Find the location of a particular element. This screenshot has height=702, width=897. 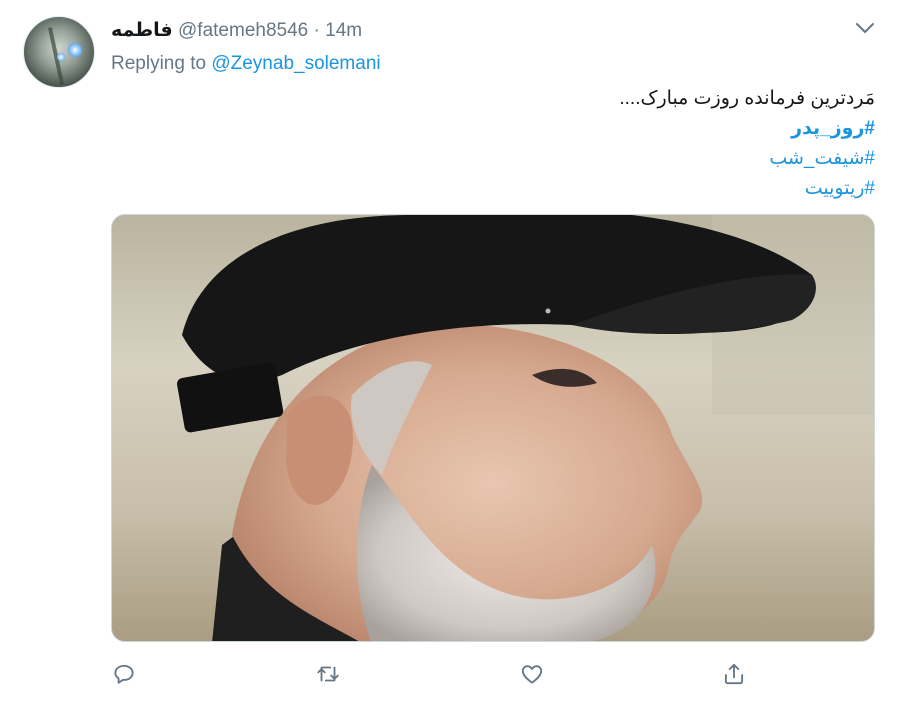

user-handle: @fatemeh8546 is located at coordinates (243, 30).